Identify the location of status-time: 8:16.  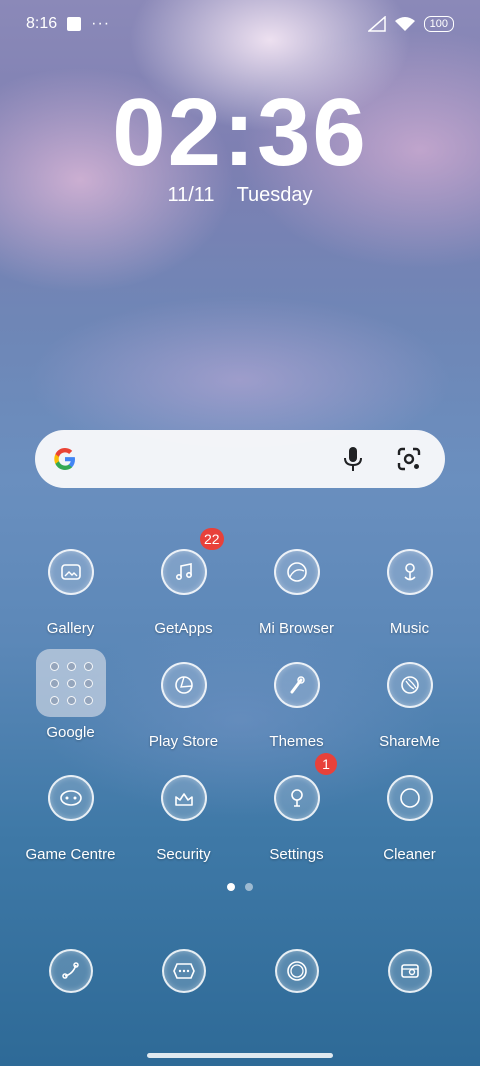
(42, 23).